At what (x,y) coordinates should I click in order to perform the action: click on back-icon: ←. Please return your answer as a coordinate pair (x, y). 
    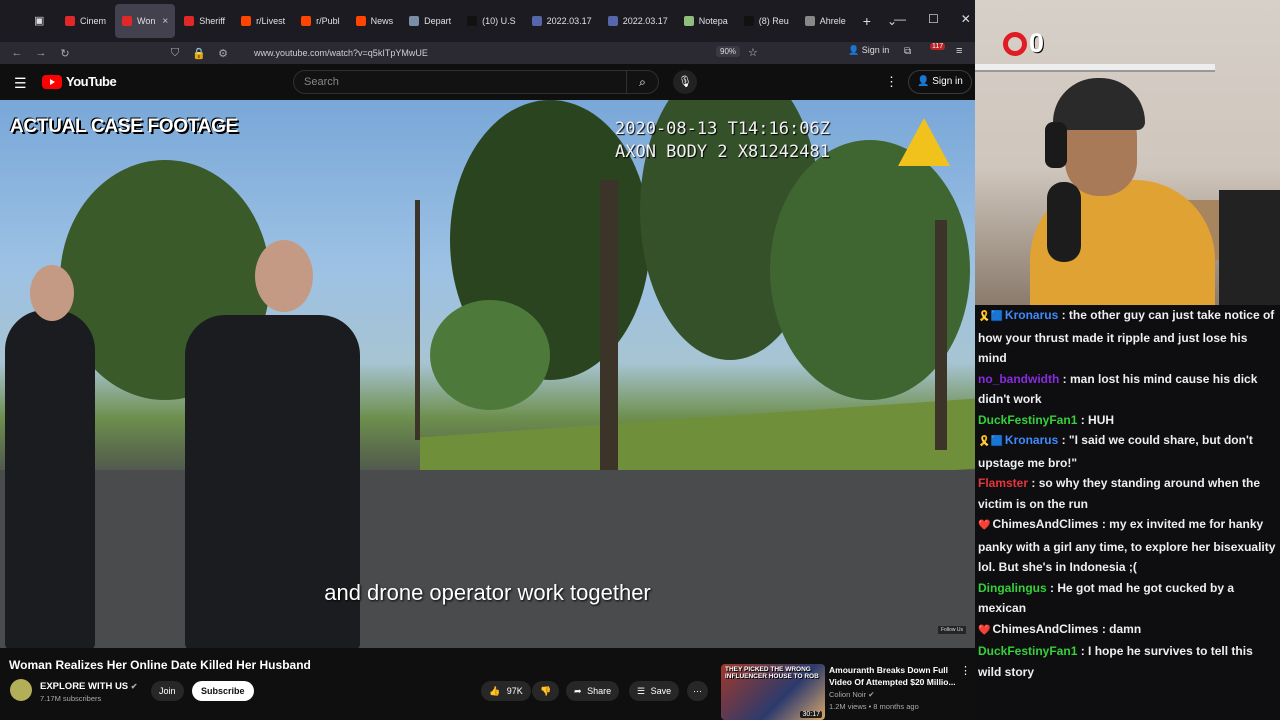
    Looking at the image, I should click on (17, 53).